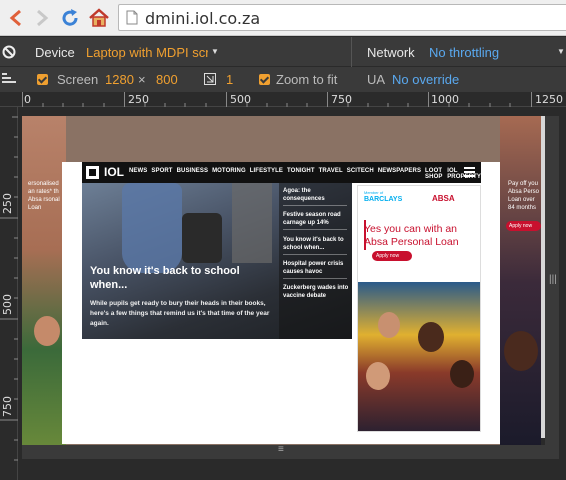  What do you see at coordinates (119, 79) in the screenshot?
I see `screen-width-input: 1280` at bounding box center [119, 79].